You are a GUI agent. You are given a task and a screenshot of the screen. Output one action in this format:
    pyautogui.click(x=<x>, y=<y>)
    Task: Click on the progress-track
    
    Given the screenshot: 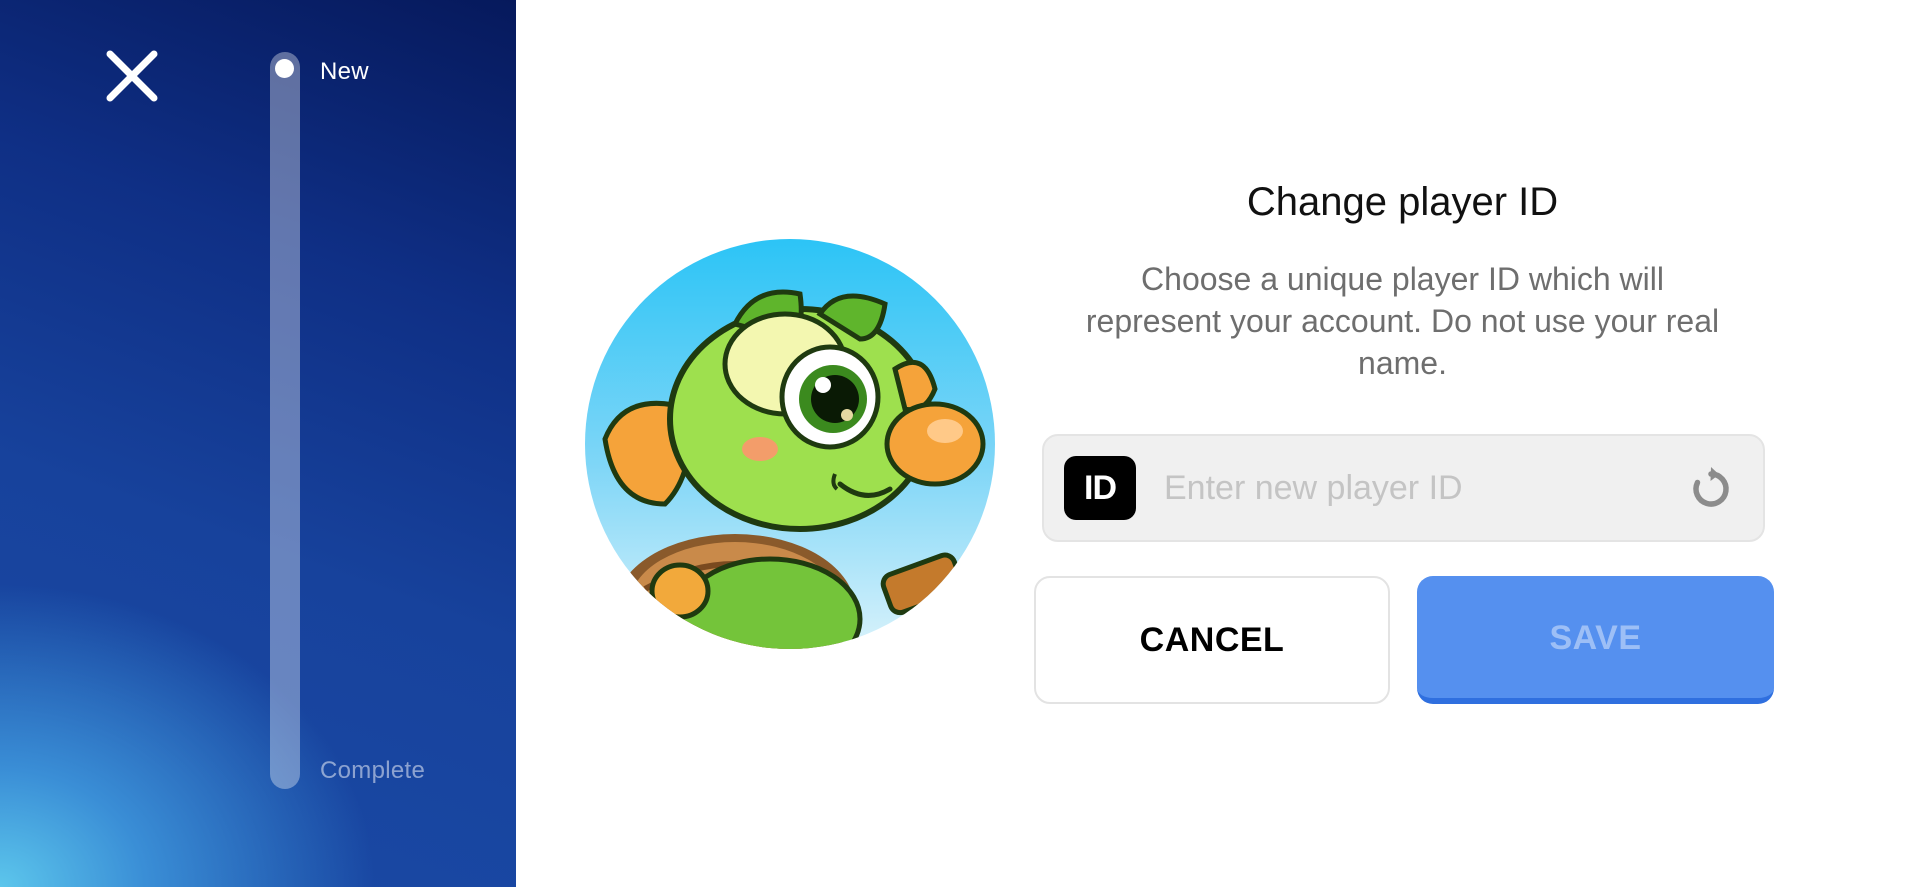 What is the action you would take?
    pyautogui.click(x=285, y=420)
    